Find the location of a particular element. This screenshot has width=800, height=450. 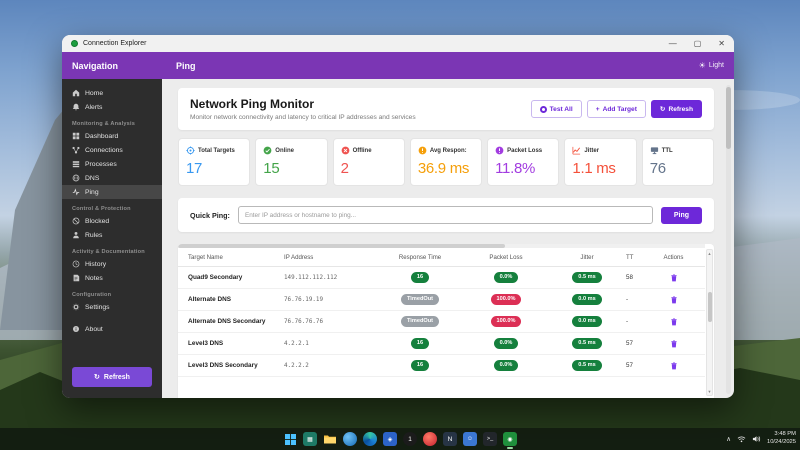

taskbar-icon-file-explorer is located at coordinates (330, 439).